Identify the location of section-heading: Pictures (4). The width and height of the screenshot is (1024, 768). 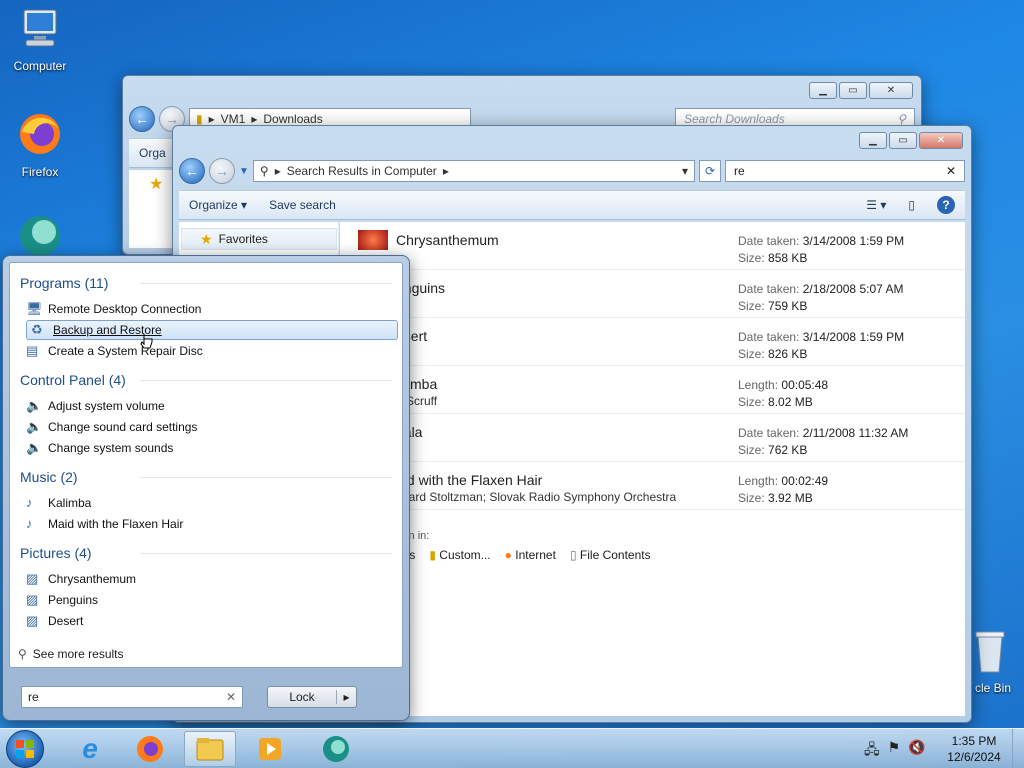
(206, 553).